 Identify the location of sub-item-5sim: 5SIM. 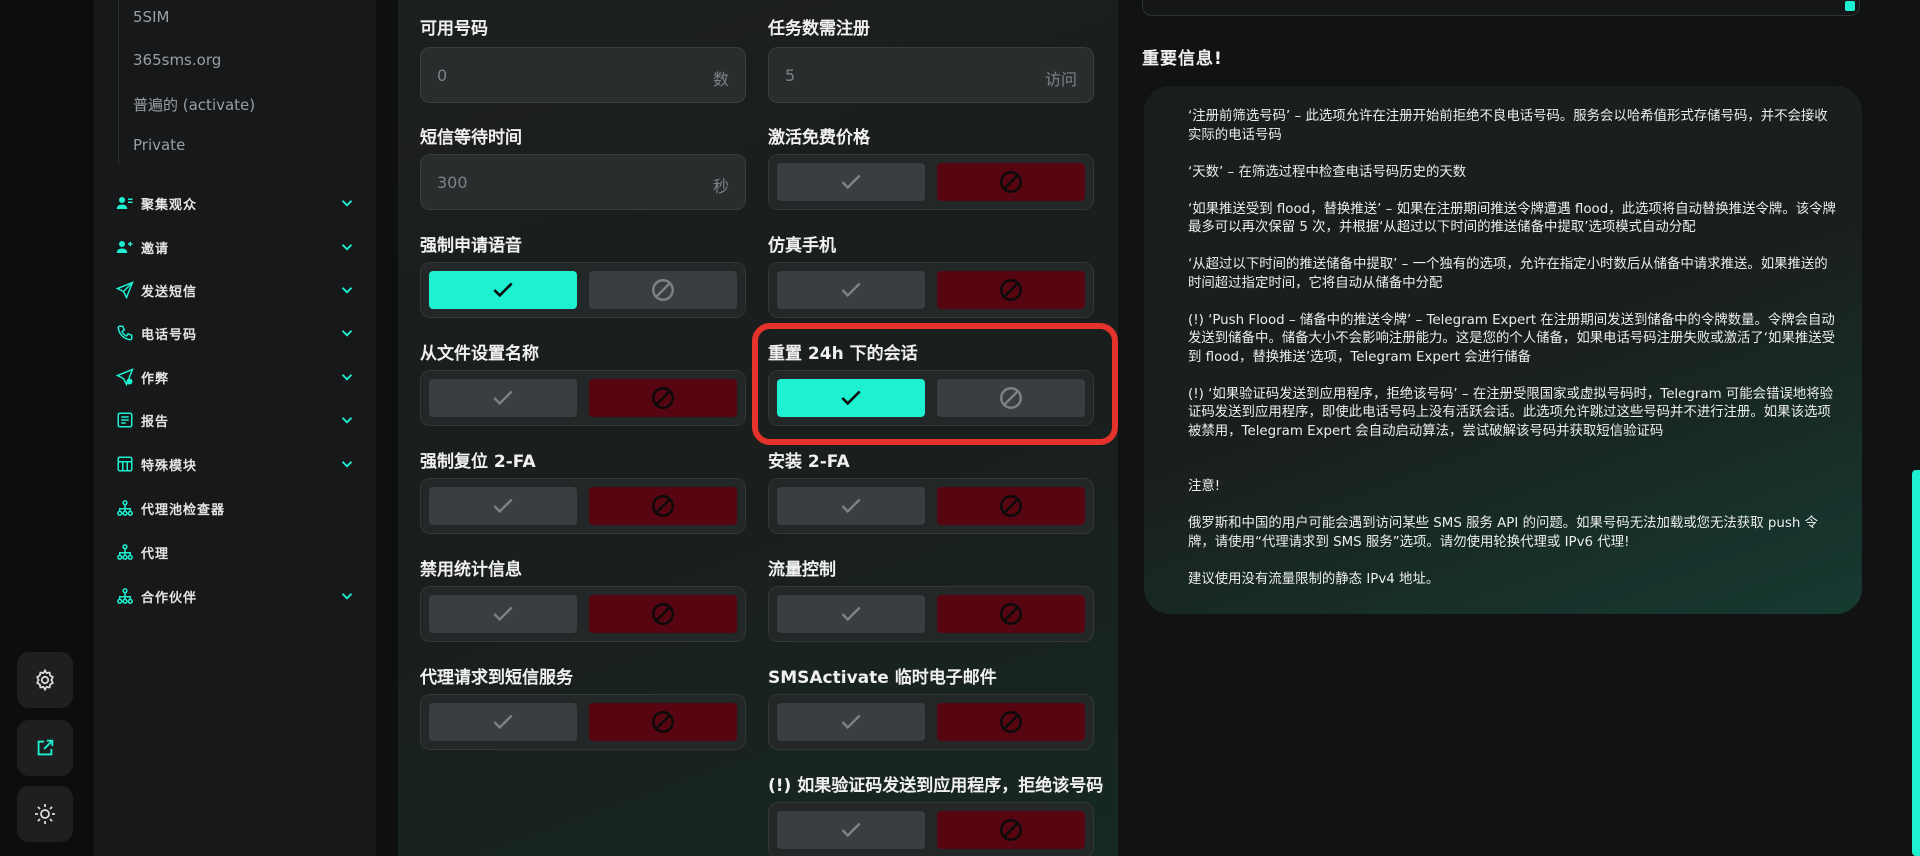
(151, 17).